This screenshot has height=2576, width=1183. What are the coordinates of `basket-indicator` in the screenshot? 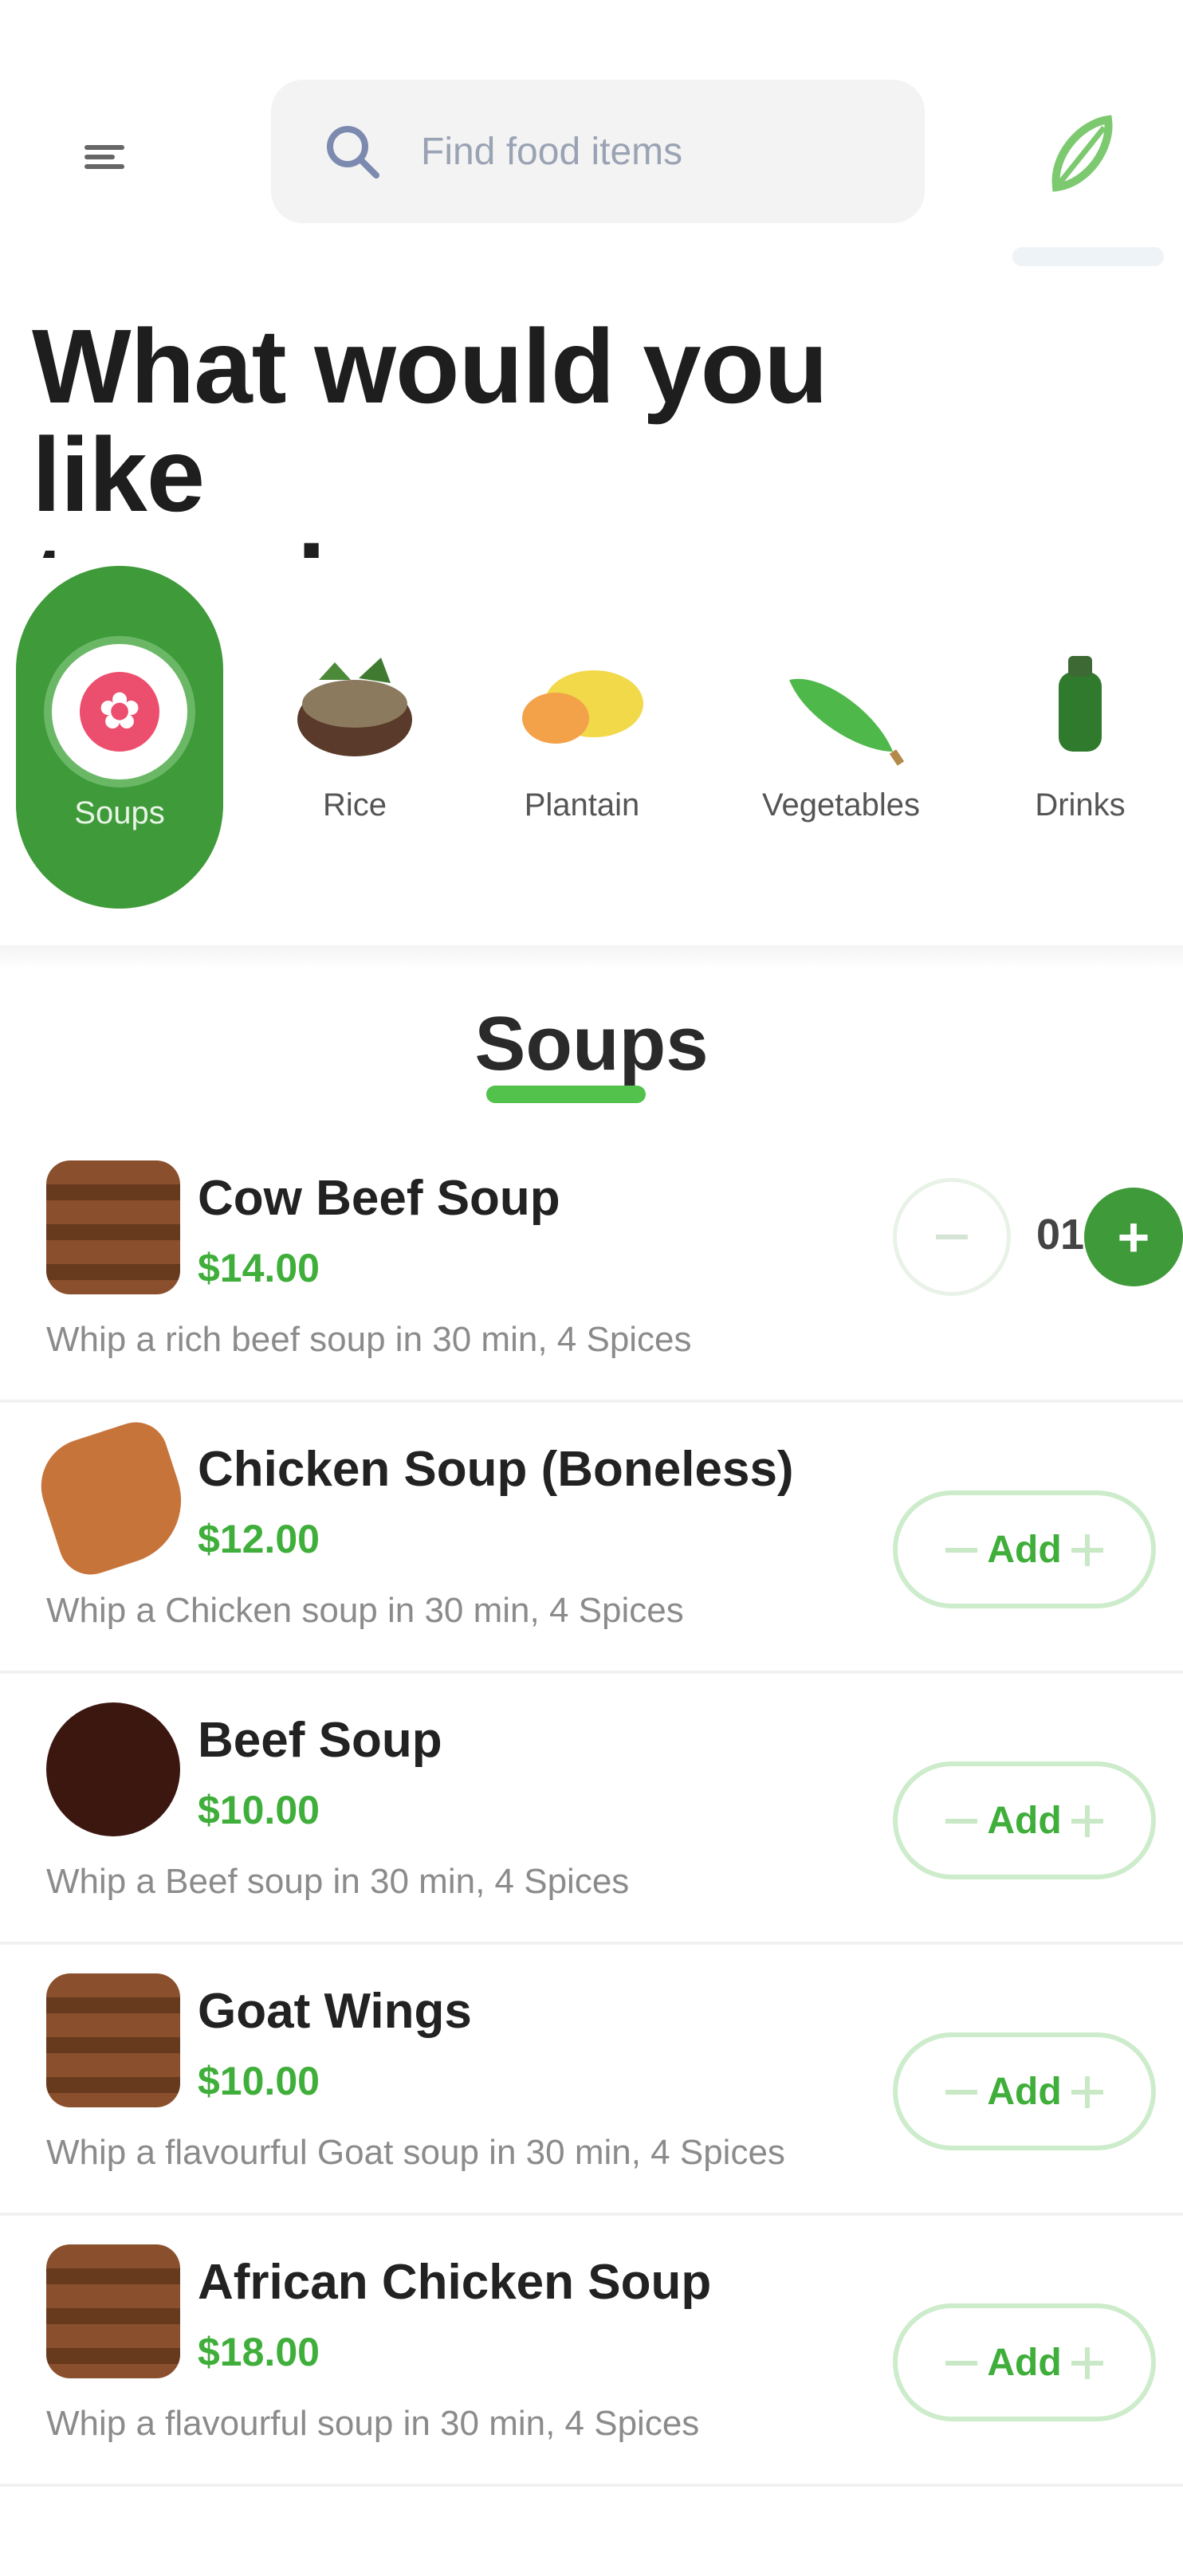 It's located at (1088, 256).